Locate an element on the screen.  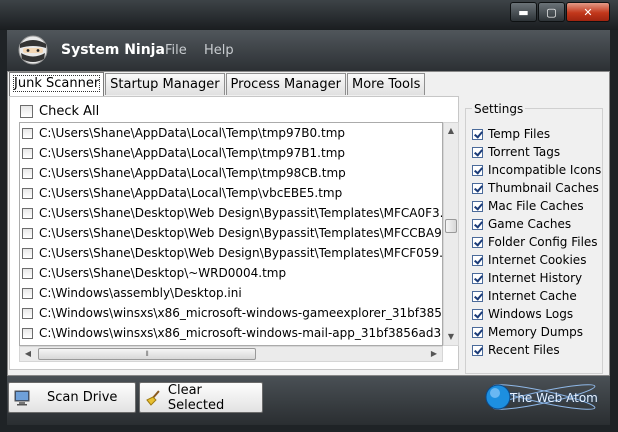
minimize-button: ▬ is located at coordinates (523, 12).